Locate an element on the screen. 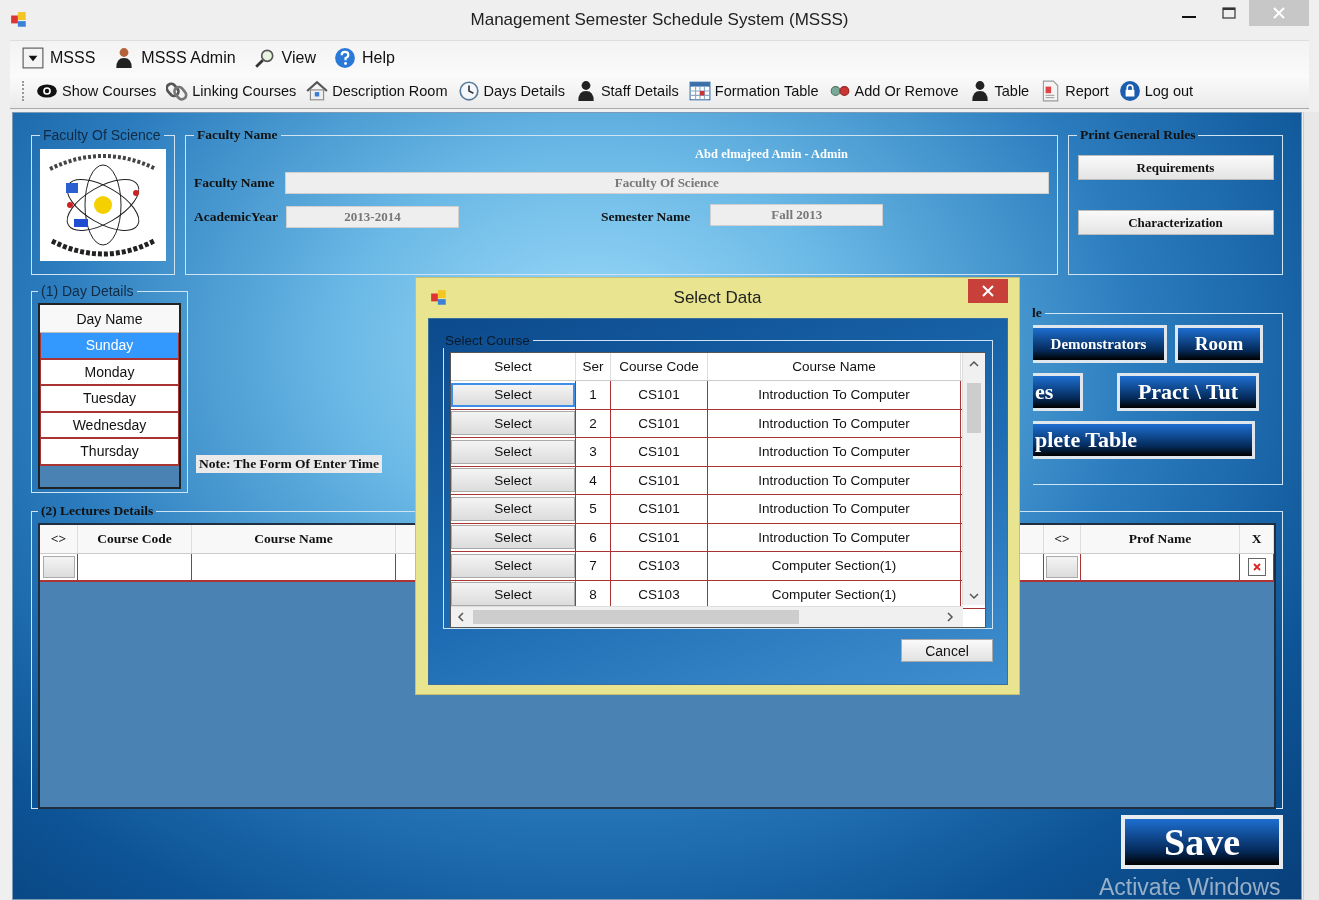 Image resolution: width=1319 pixels, height=900 pixels. column-header: Ser is located at coordinates (593, 366).